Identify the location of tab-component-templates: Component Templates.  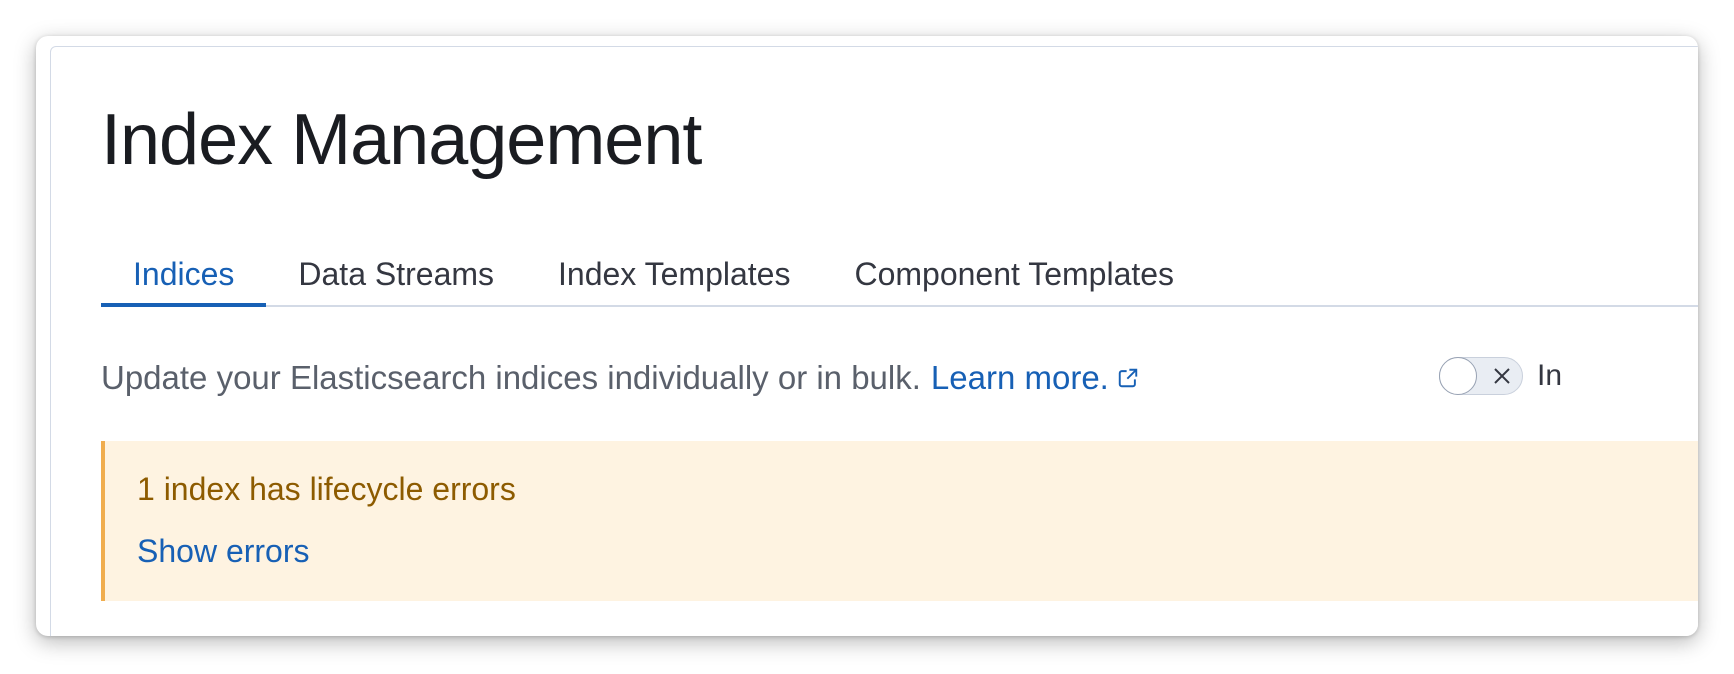
(1014, 274).